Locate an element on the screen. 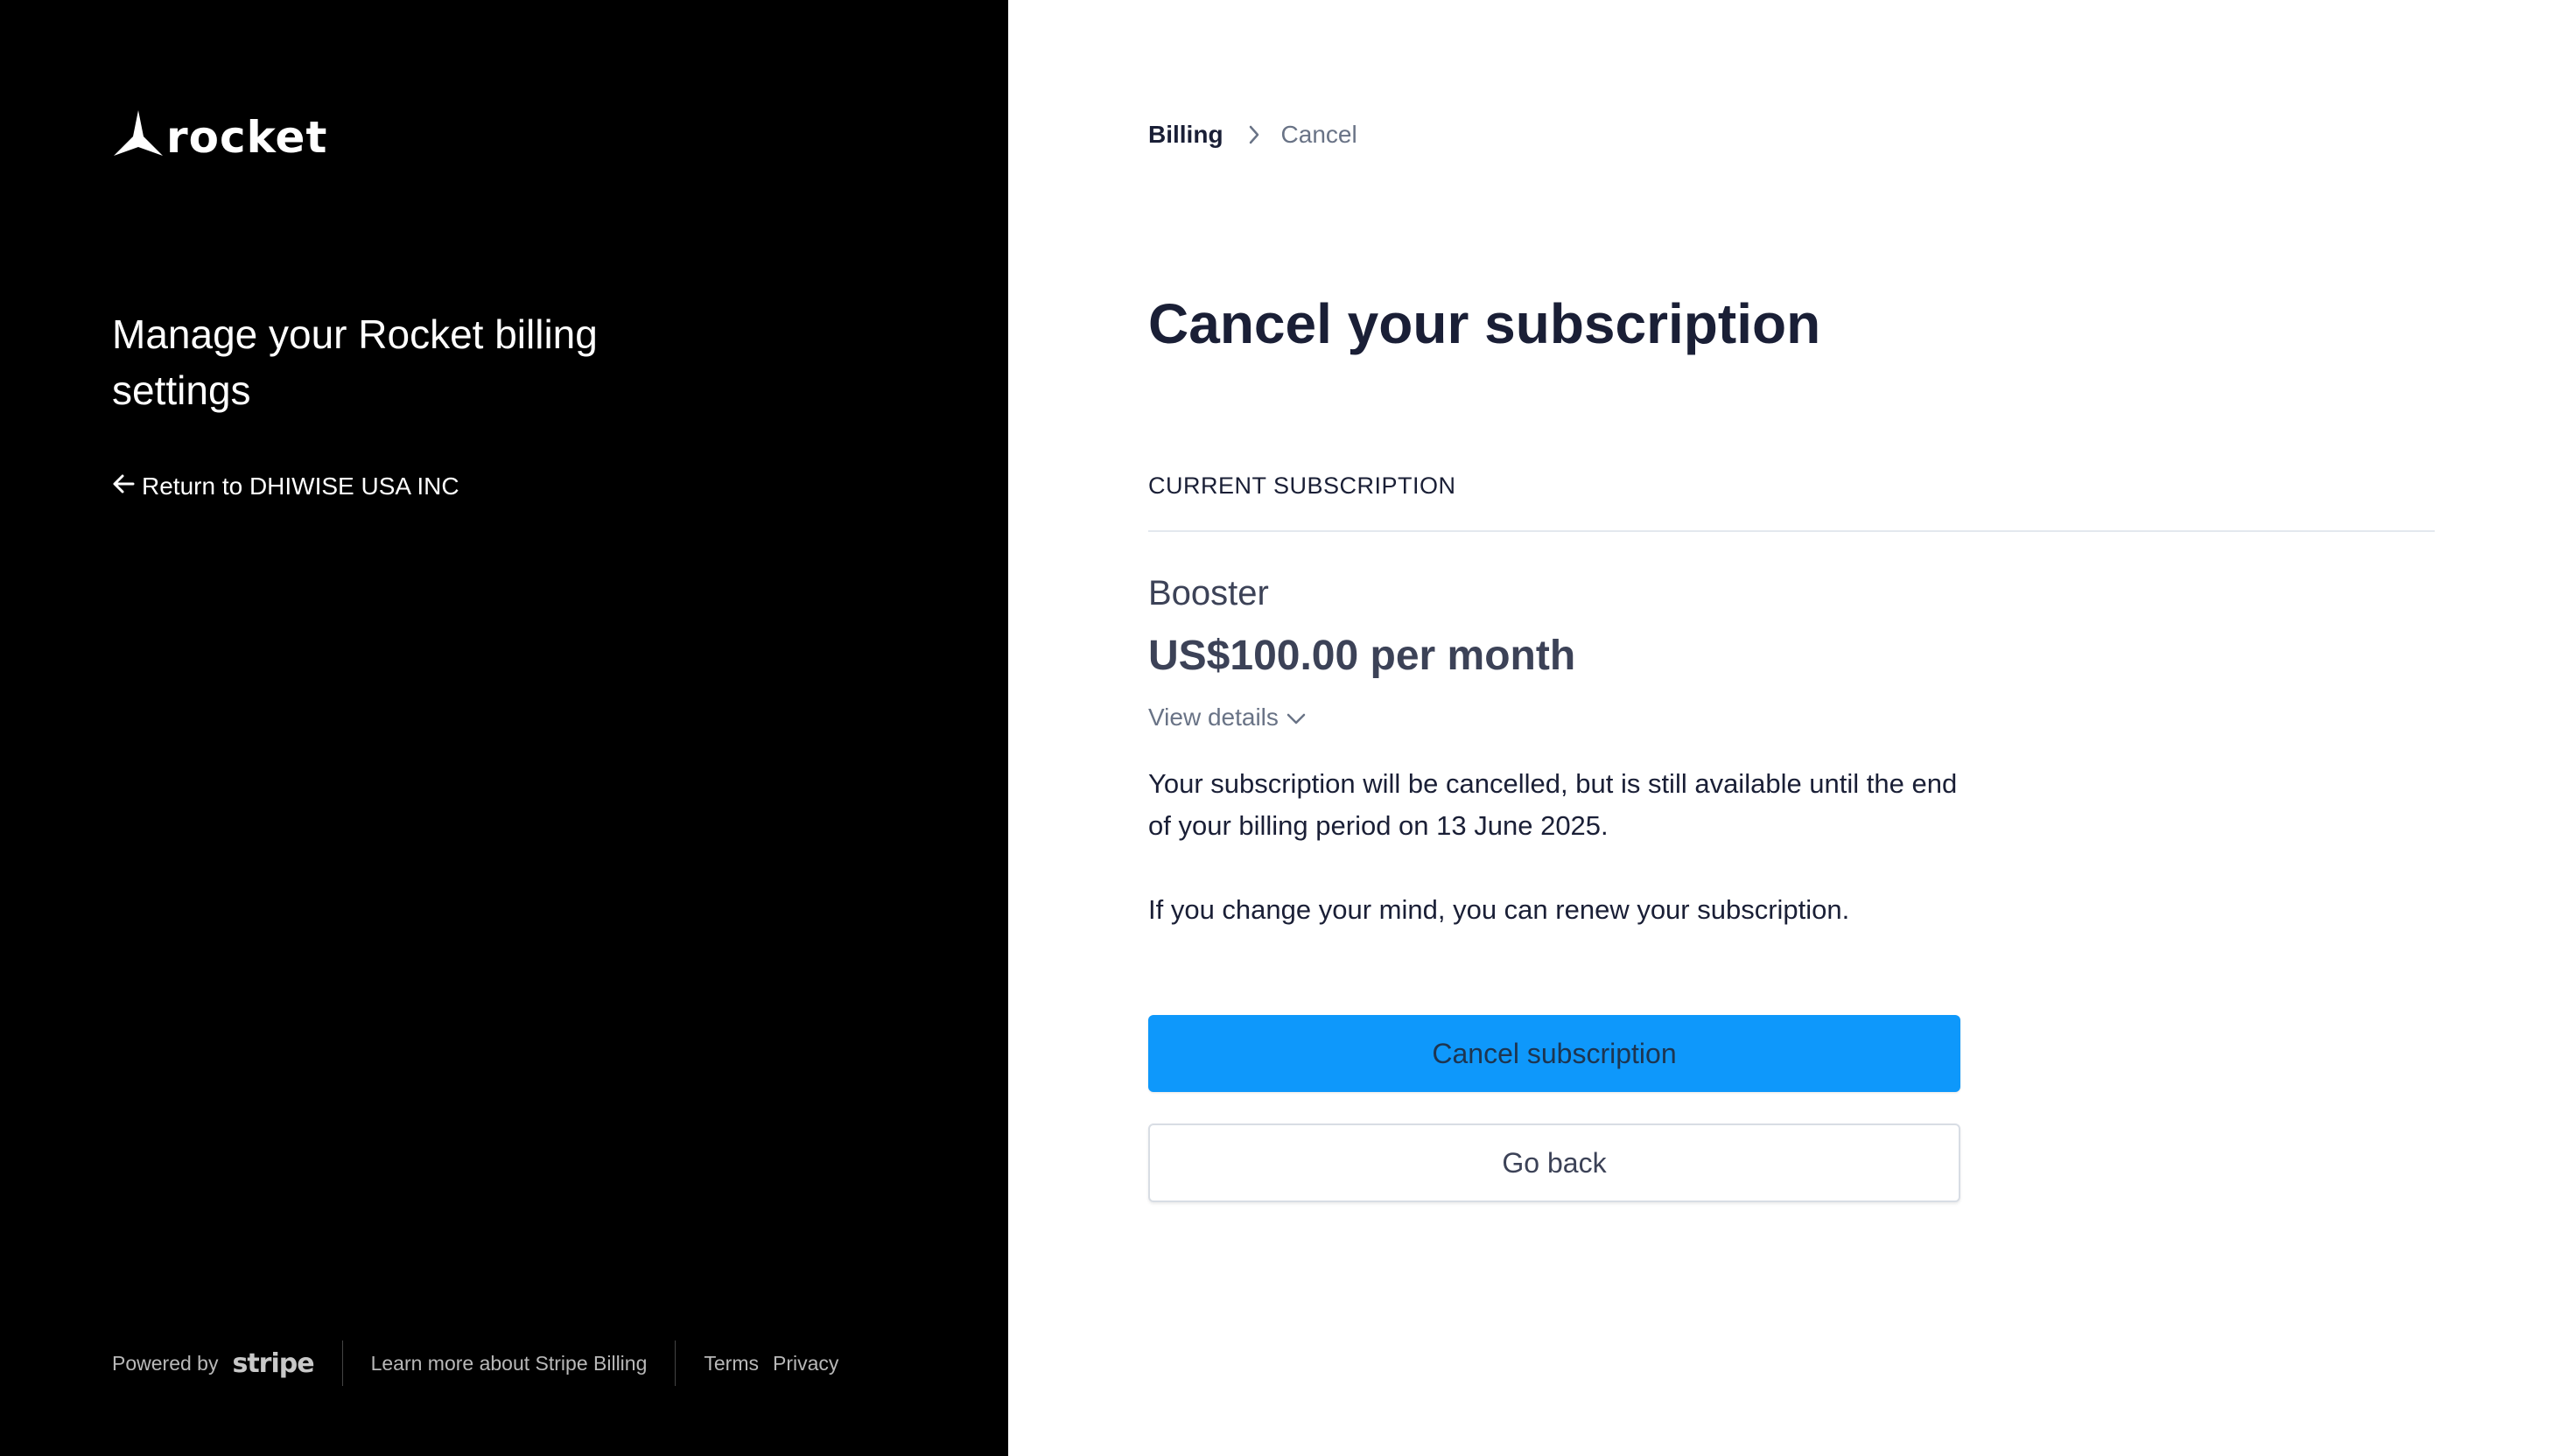 The image size is (2573, 1456). return-link-label: Return to DHIWISE USA INC is located at coordinates (300, 486).